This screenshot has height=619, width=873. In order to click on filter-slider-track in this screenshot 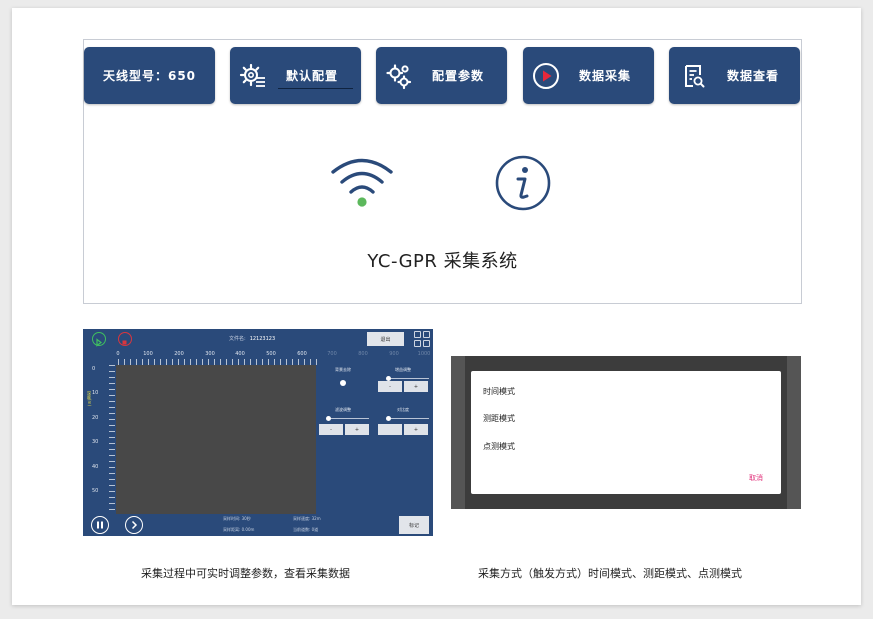, I will do `click(348, 418)`.